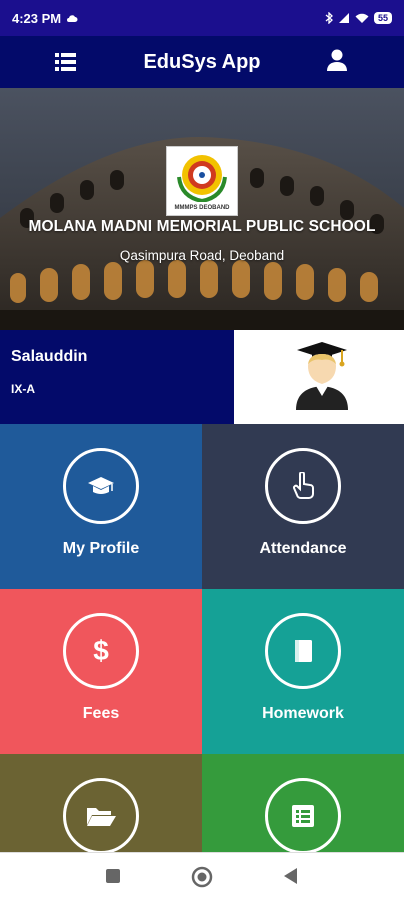 The width and height of the screenshot is (404, 900). Describe the element at coordinates (303, 548) in the screenshot. I see `tile-label: Attendance` at that location.